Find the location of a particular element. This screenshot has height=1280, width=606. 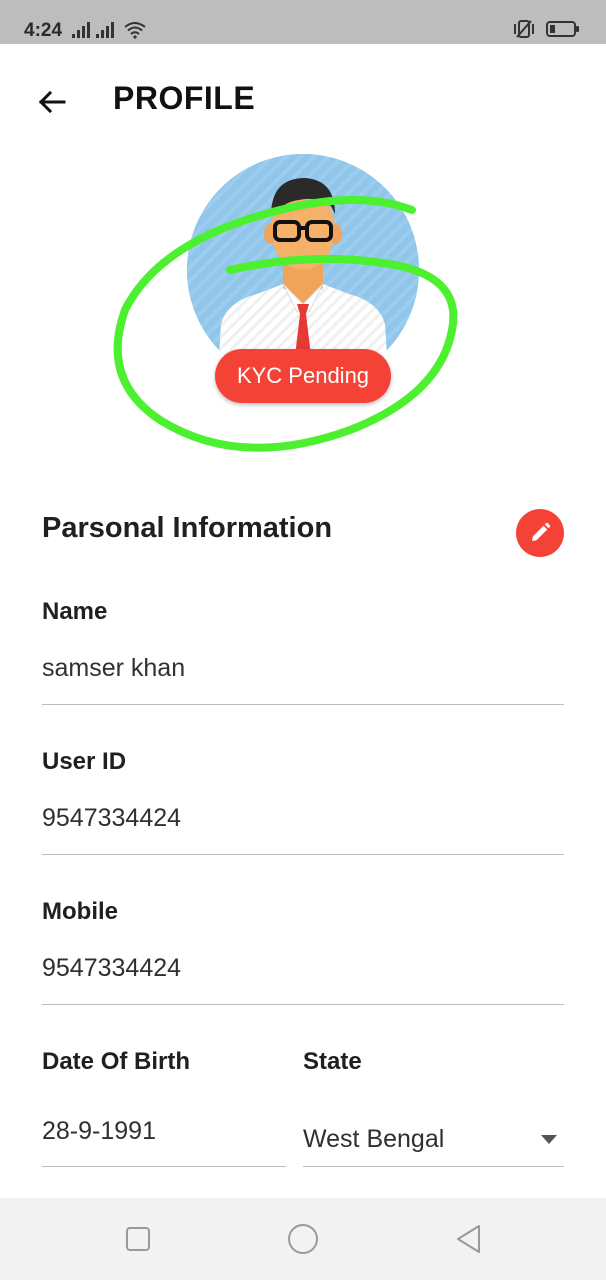

dob-field: 28-9-1991 is located at coordinates (99, 1131).